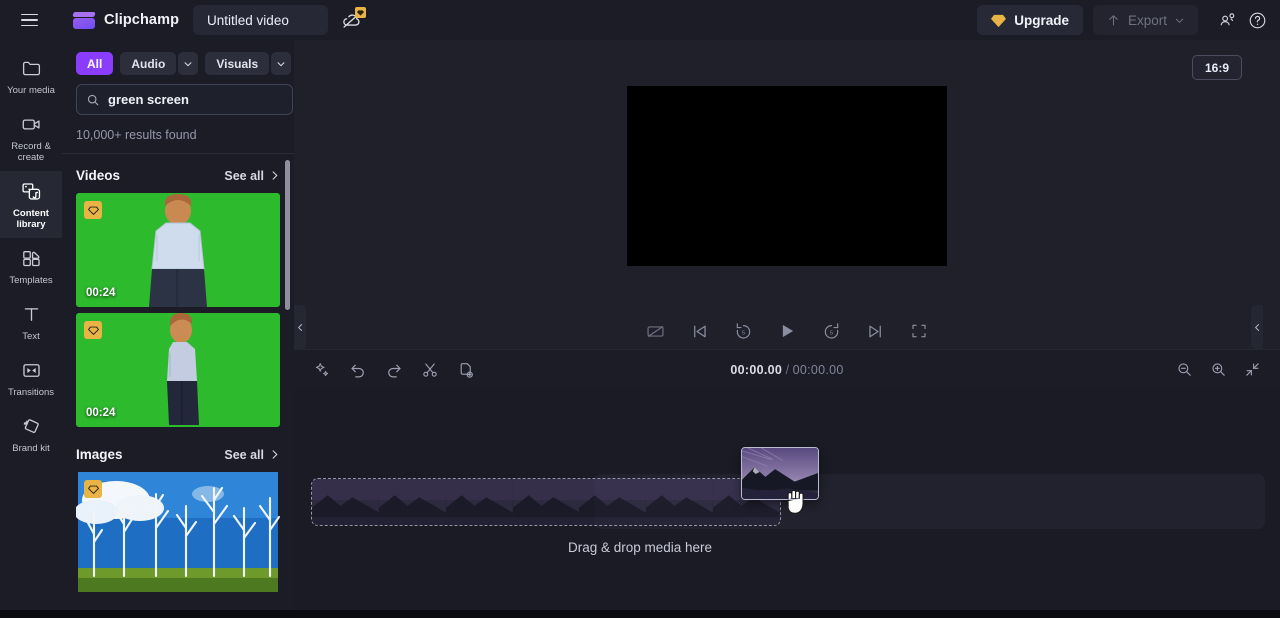 The image size is (1280, 618). I want to click on project-title-input: Untitled video, so click(261, 20).